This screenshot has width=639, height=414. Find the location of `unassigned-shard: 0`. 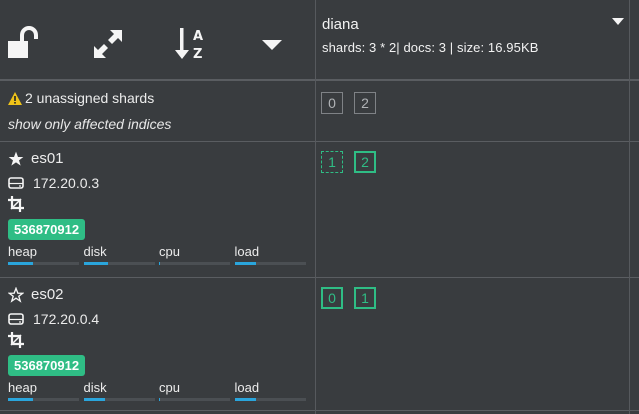

unassigned-shard: 0 is located at coordinates (332, 103).